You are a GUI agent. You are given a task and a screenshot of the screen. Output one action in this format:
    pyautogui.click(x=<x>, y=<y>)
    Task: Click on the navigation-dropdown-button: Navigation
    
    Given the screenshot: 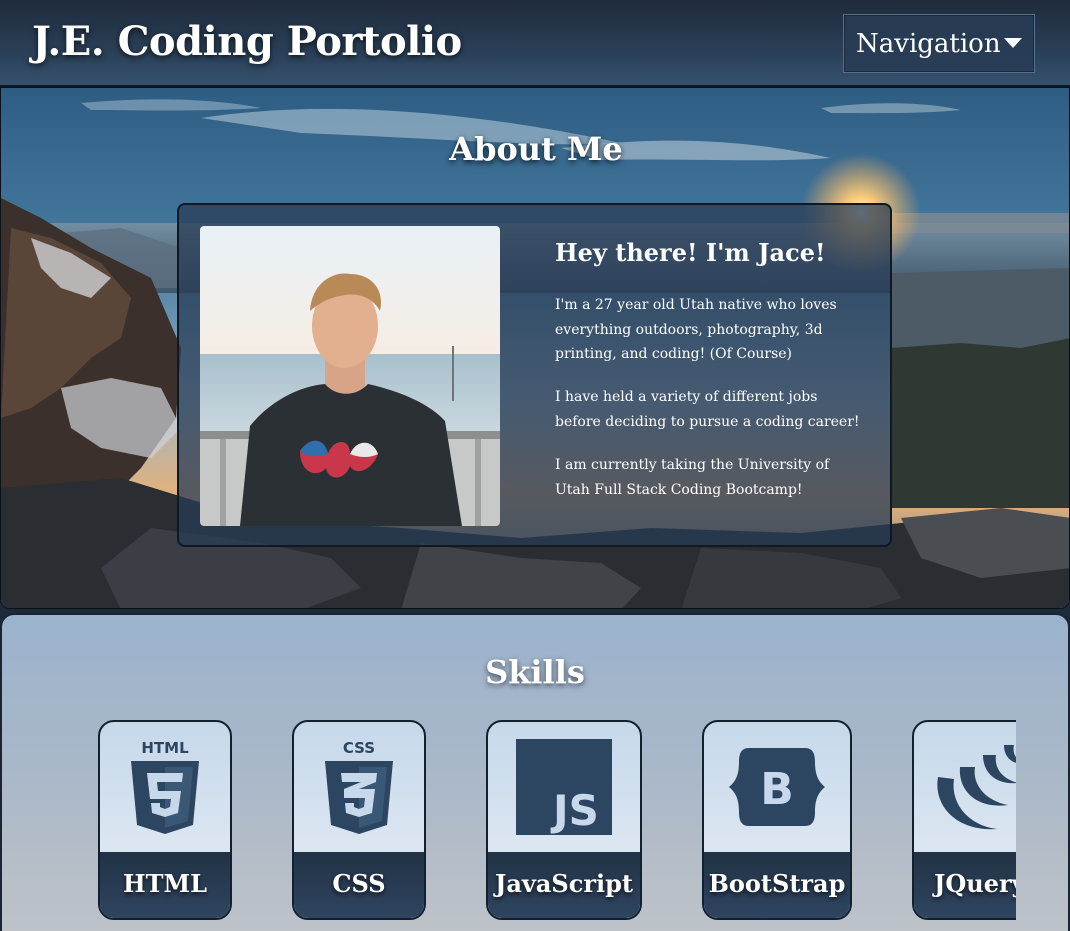 What is the action you would take?
    pyautogui.click(x=939, y=43)
    